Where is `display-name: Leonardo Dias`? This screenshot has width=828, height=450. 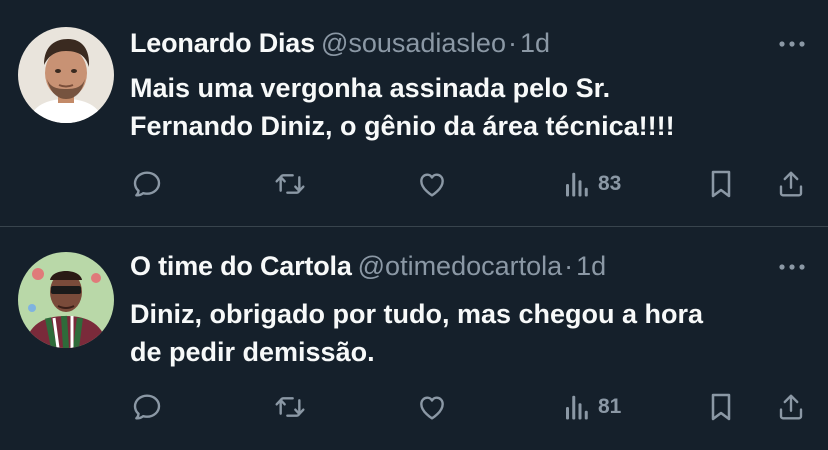 display-name: Leonardo Dias is located at coordinates (222, 43).